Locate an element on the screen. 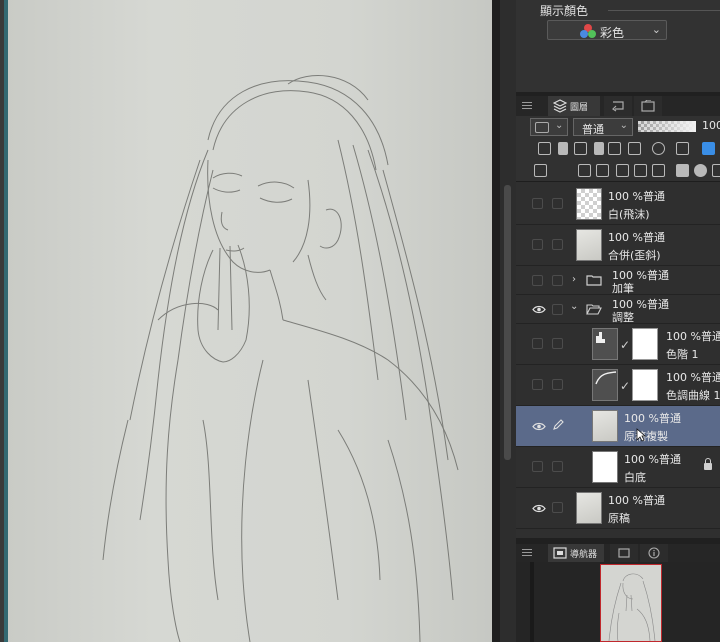 Image resolution: width=720 pixels, height=642 pixels. lock-layer-icon is located at coordinates (599, 148).